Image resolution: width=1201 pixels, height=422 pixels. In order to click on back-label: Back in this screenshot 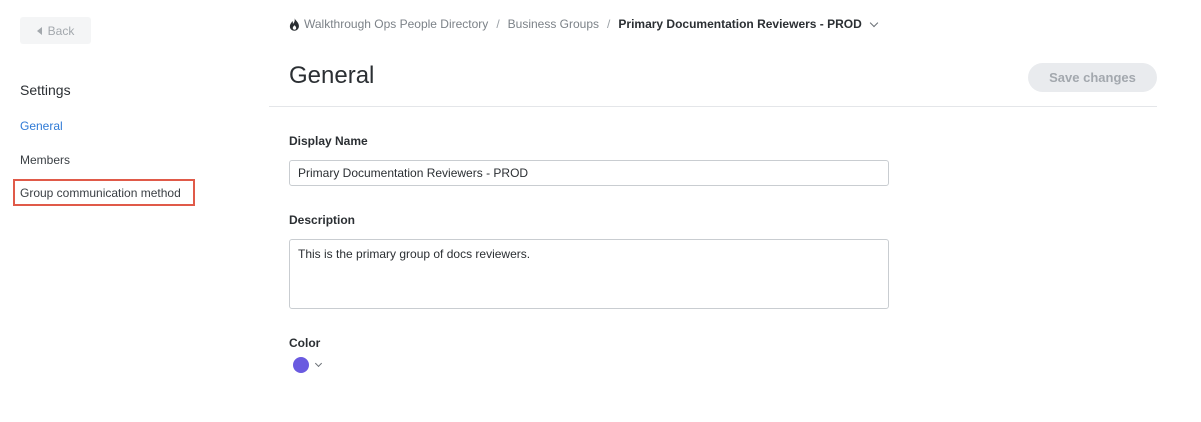, I will do `click(61, 30)`.